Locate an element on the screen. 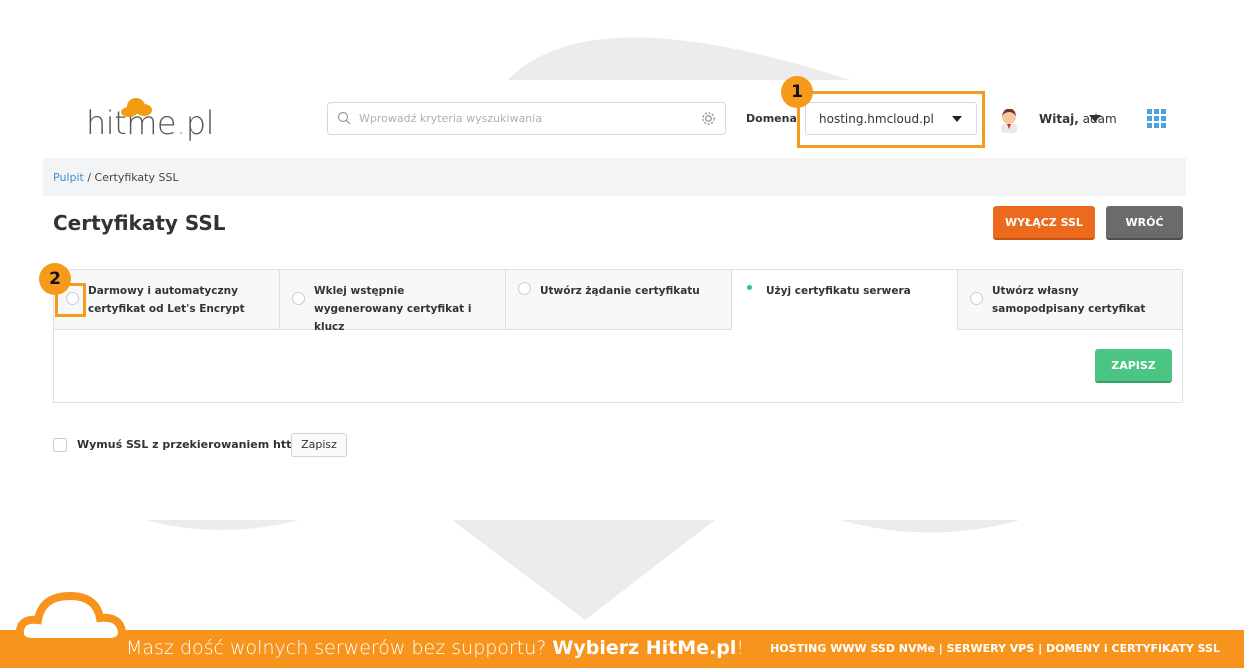 Image resolution: width=1244 pixels, height=668 pixels. tab-server-certificate: Użyj certyfikatu serwera is located at coordinates (845, 300).